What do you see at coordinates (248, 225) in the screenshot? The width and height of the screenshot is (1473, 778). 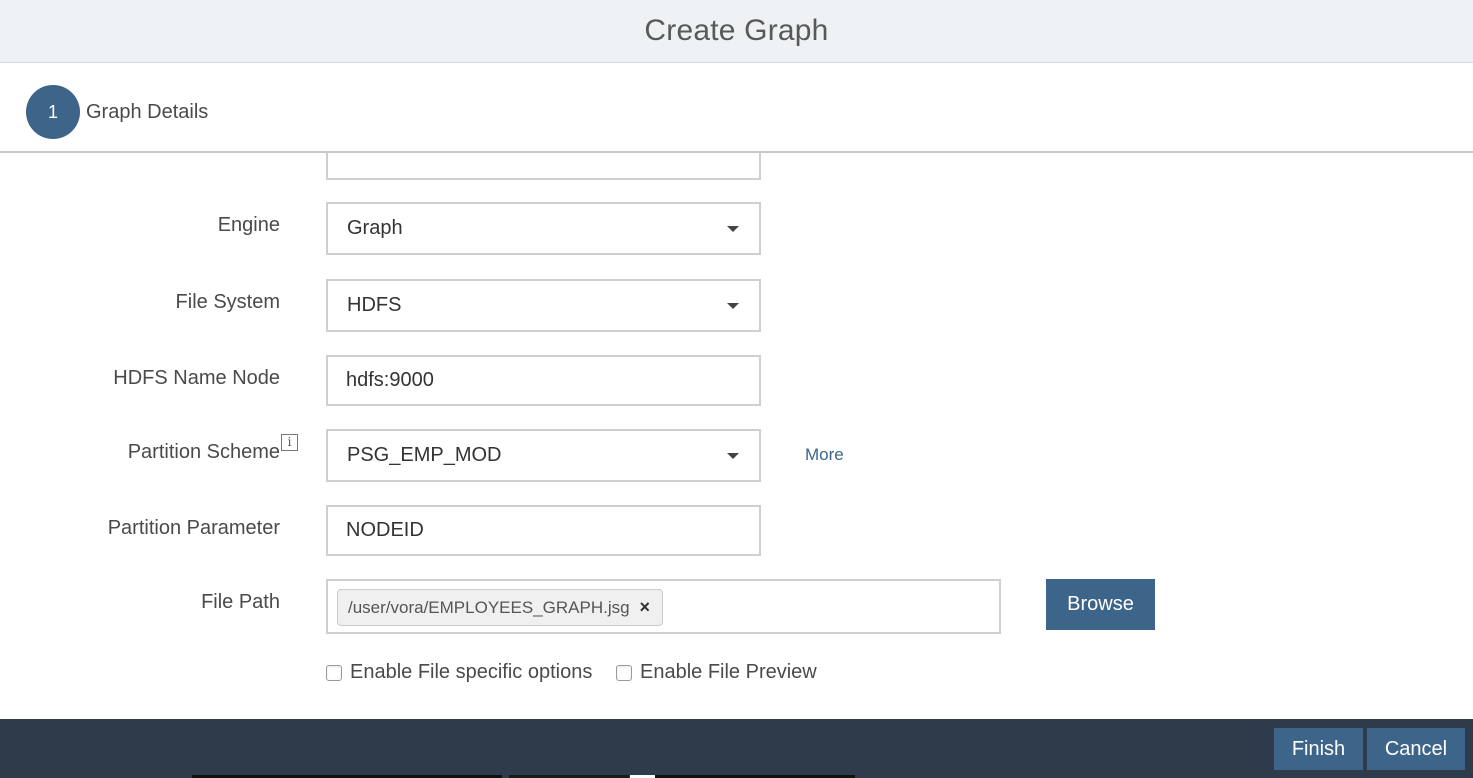 I see `engine-label: Engine` at bounding box center [248, 225].